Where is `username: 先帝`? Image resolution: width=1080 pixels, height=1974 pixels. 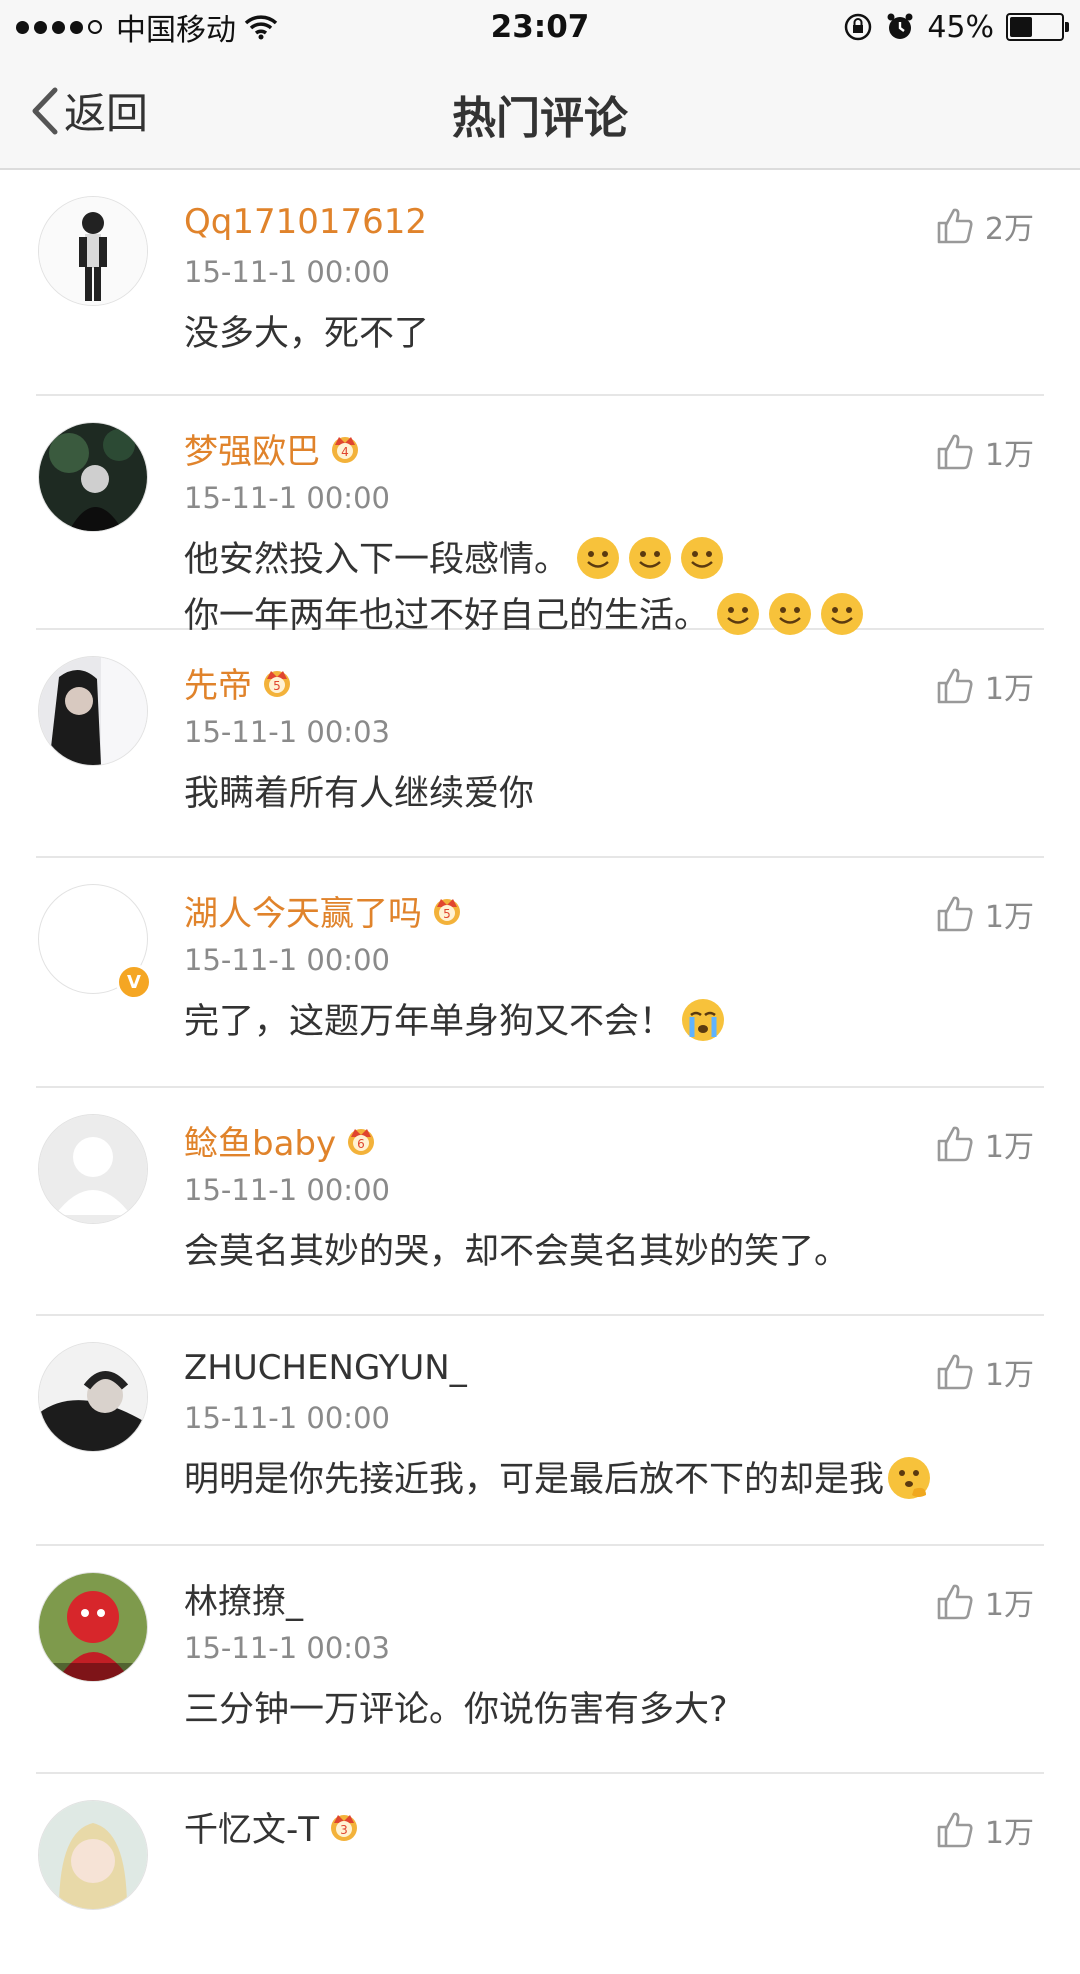
username: 先帝 is located at coordinates (218, 682).